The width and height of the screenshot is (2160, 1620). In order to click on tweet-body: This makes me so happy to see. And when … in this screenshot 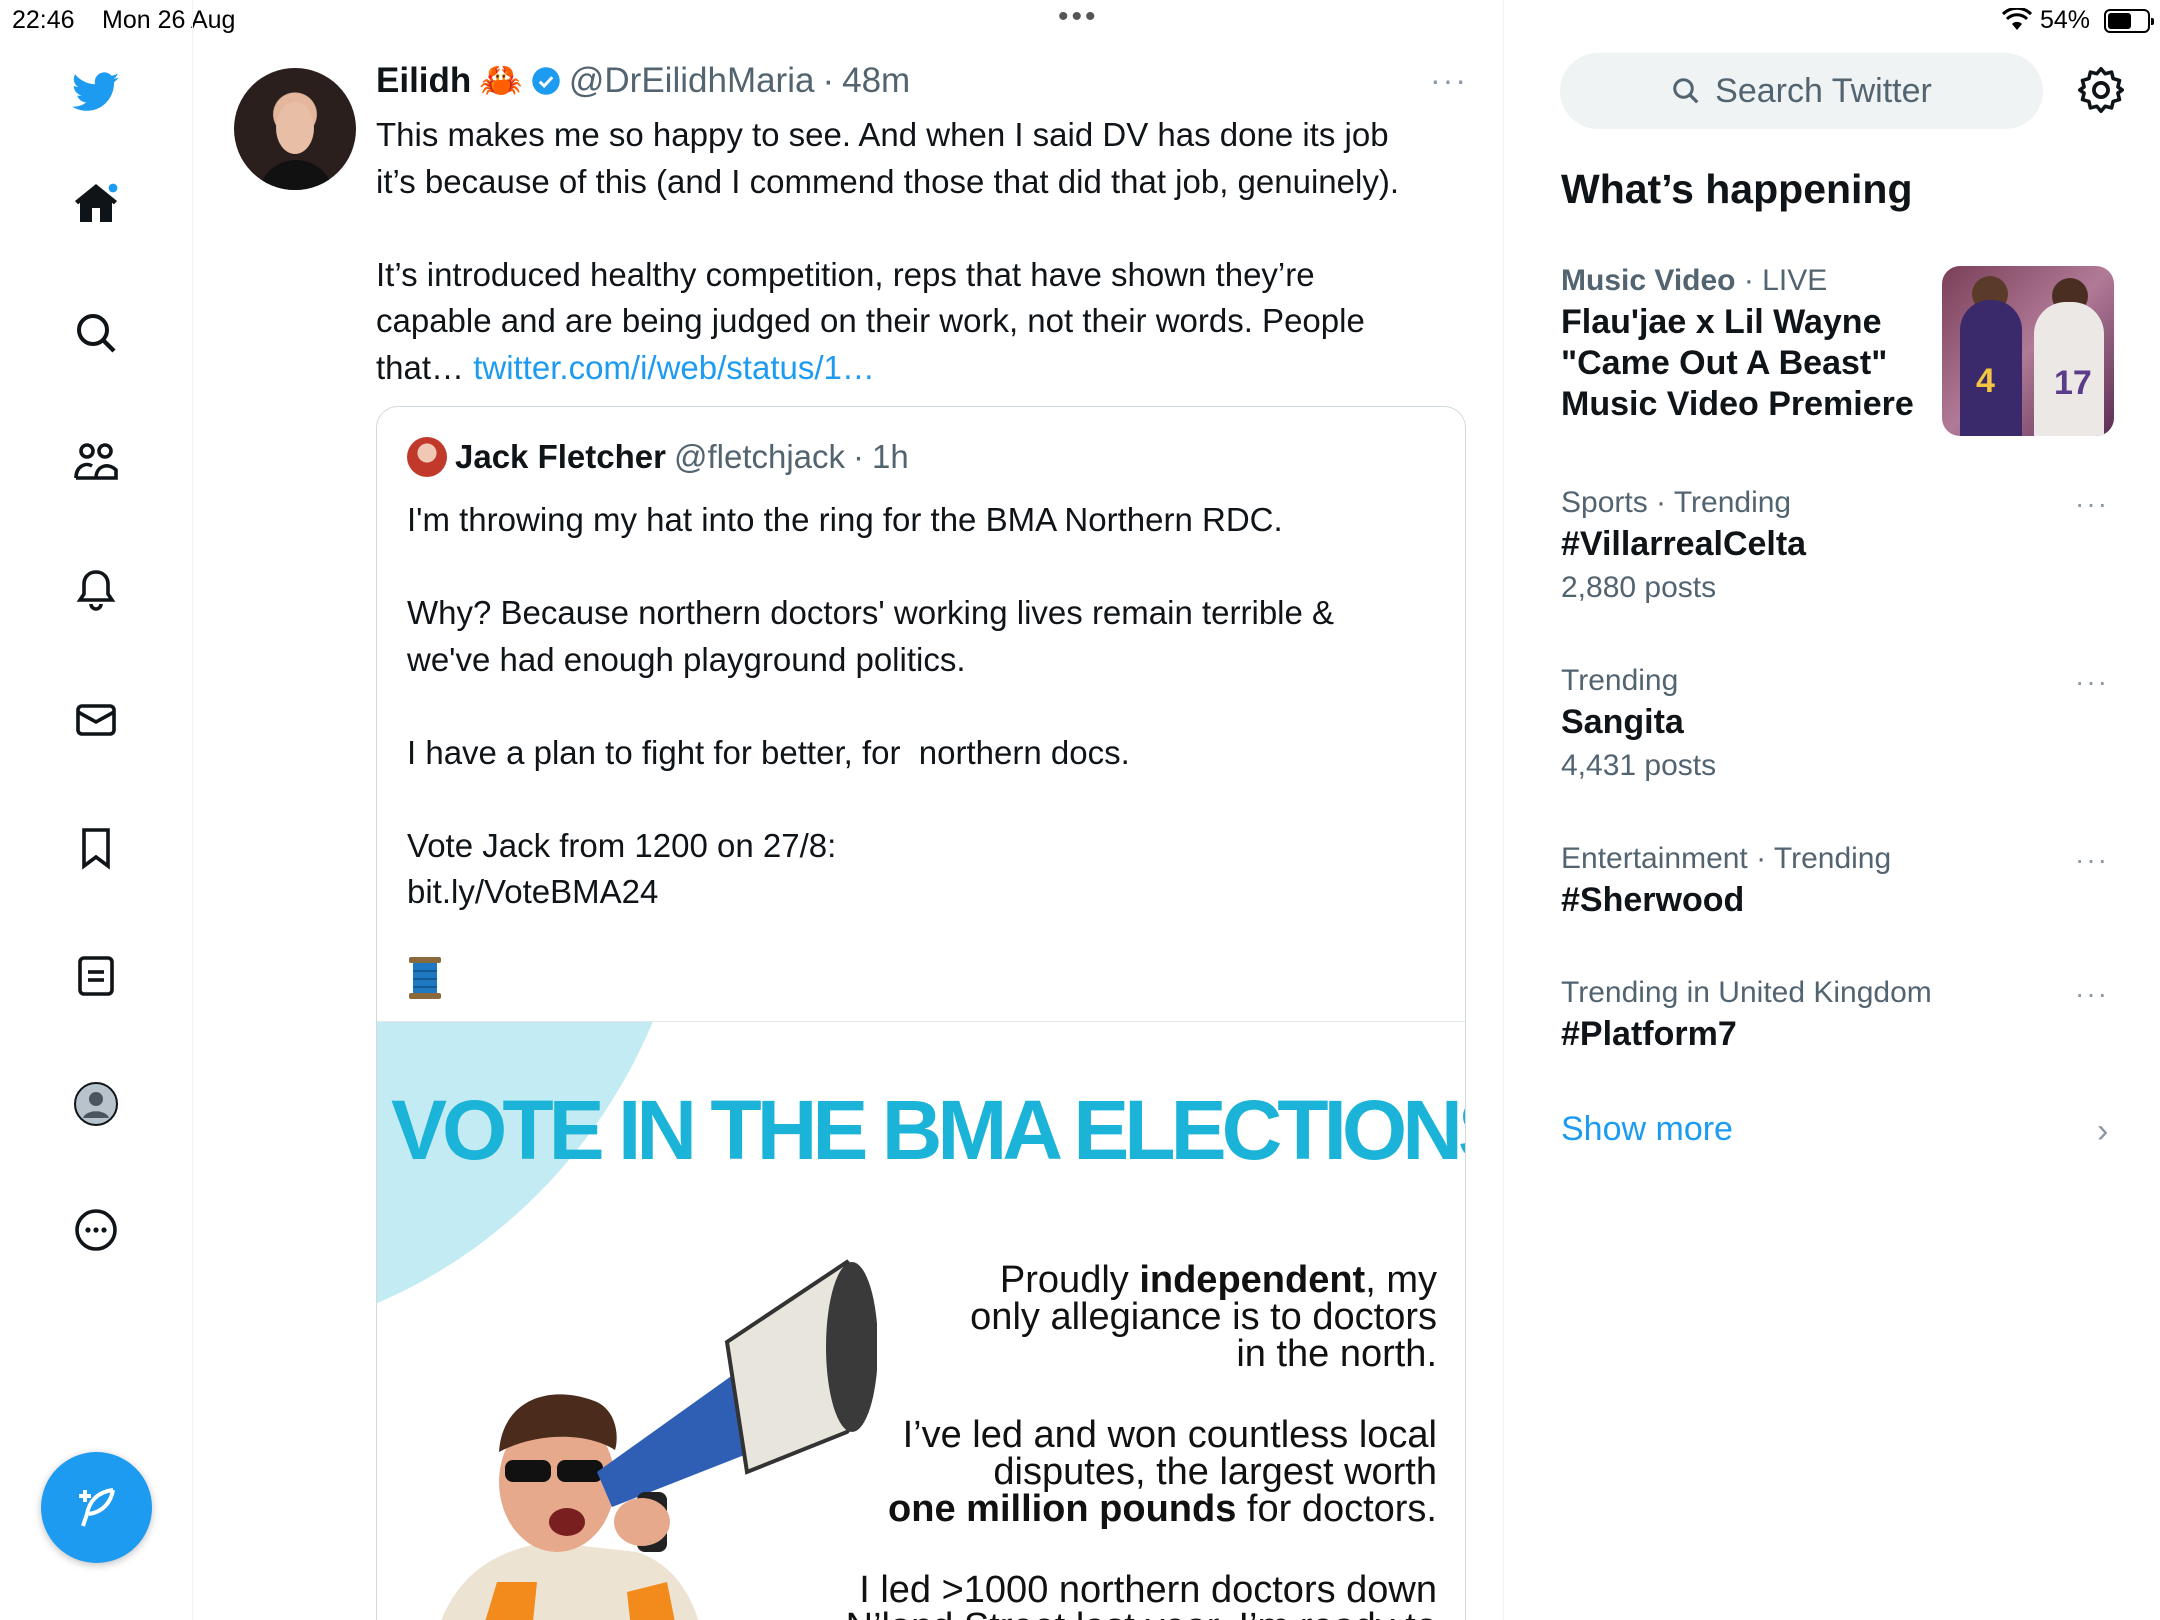, I will do `click(921, 251)`.